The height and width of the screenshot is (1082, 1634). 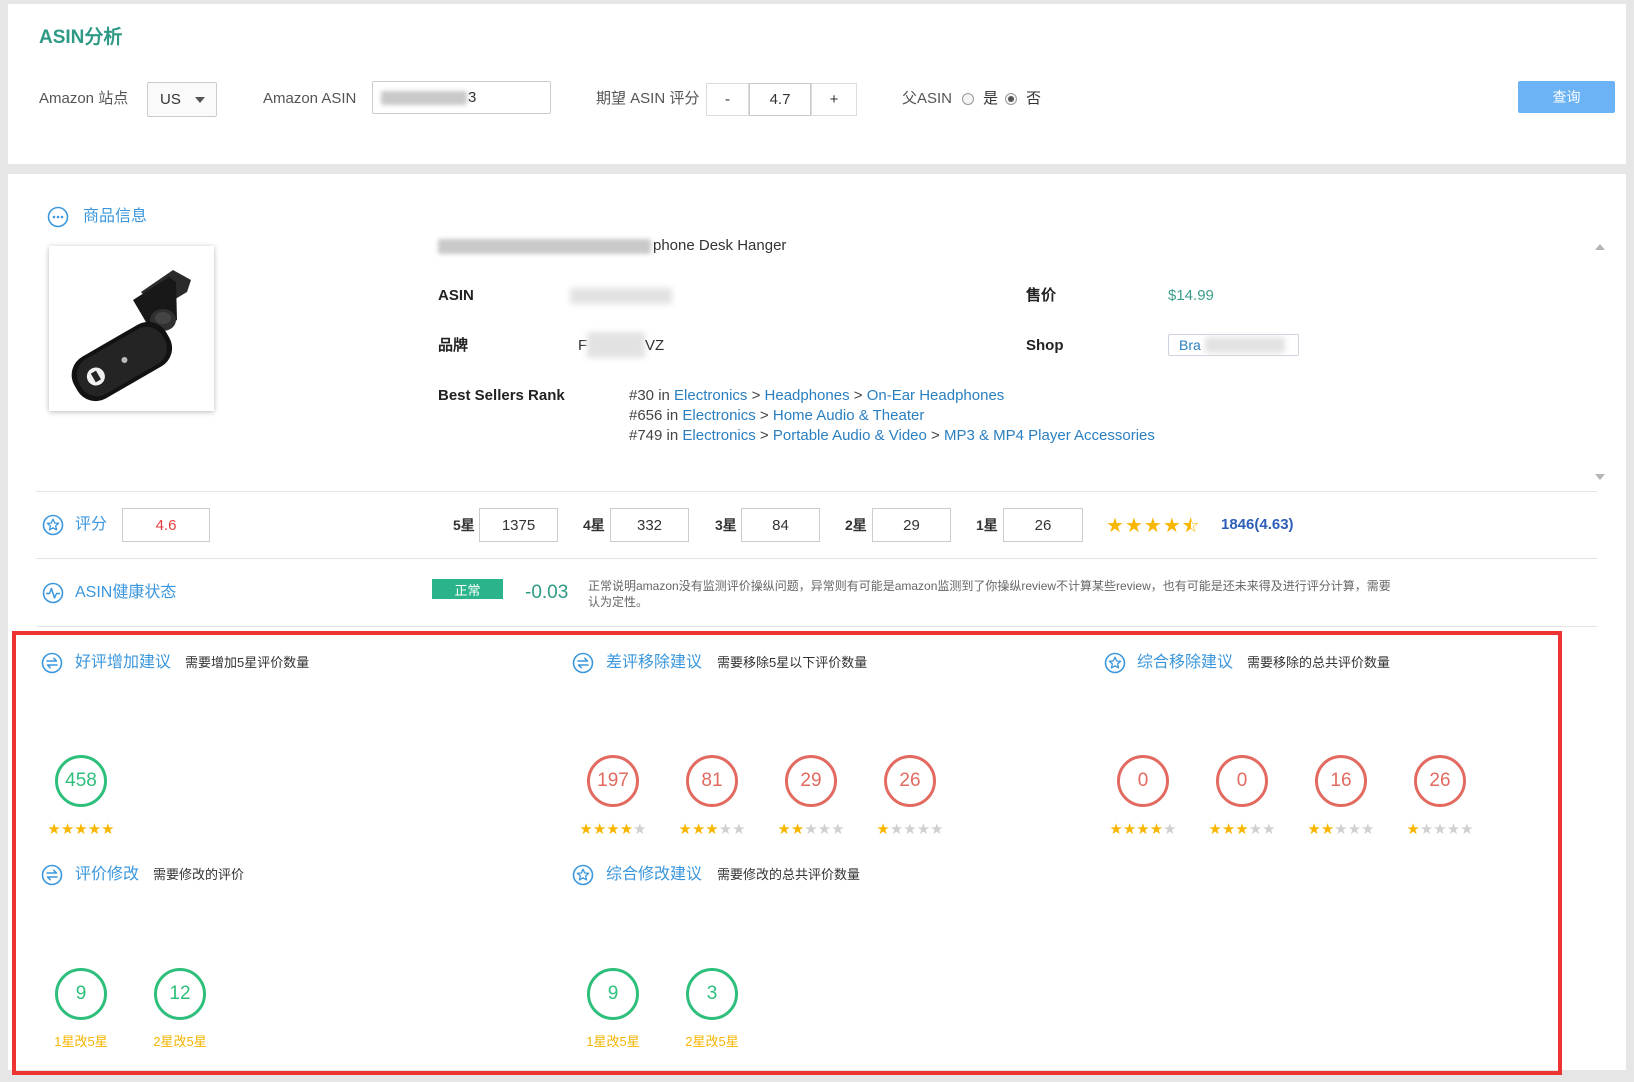 What do you see at coordinates (990, 99) in the screenshot?
I see `parent-asin-yes-label: 是` at bounding box center [990, 99].